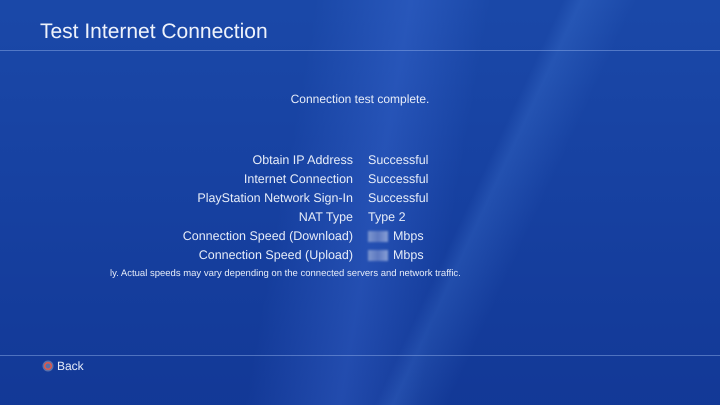 The image size is (720, 405). I want to click on result-label: NAT Type, so click(325, 217).